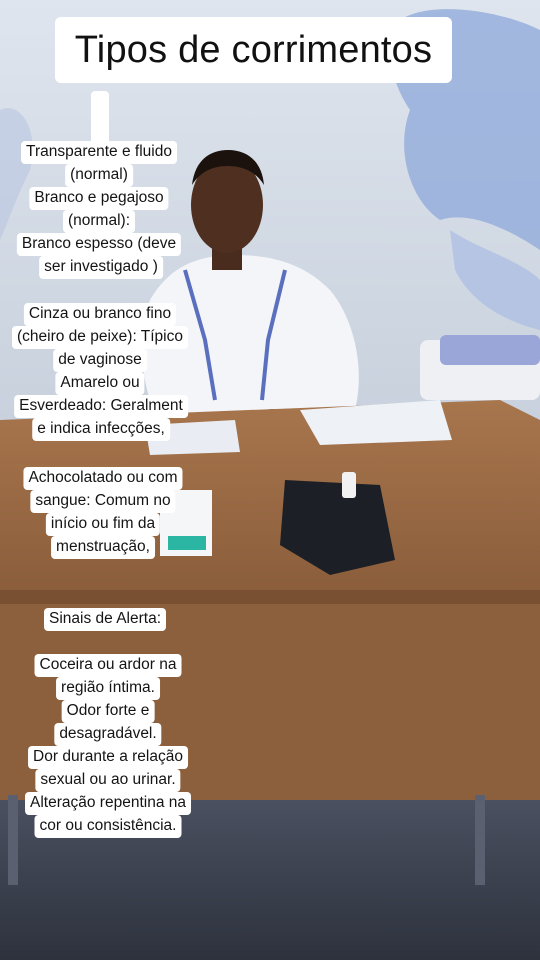  What do you see at coordinates (108, 780) in the screenshot?
I see `caption-line: sexual ou ao urinar.` at bounding box center [108, 780].